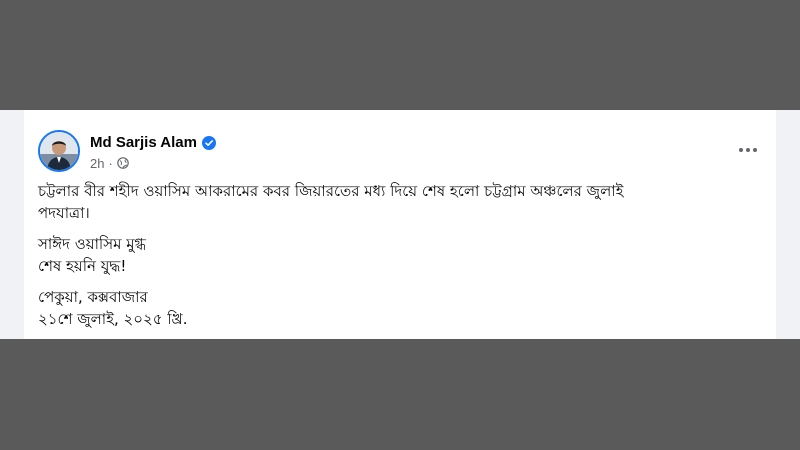 This screenshot has width=800, height=450. Describe the element at coordinates (402, 153) in the screenshot. I see `post-header: Md Sarjis Alam 2h ·` at that location.